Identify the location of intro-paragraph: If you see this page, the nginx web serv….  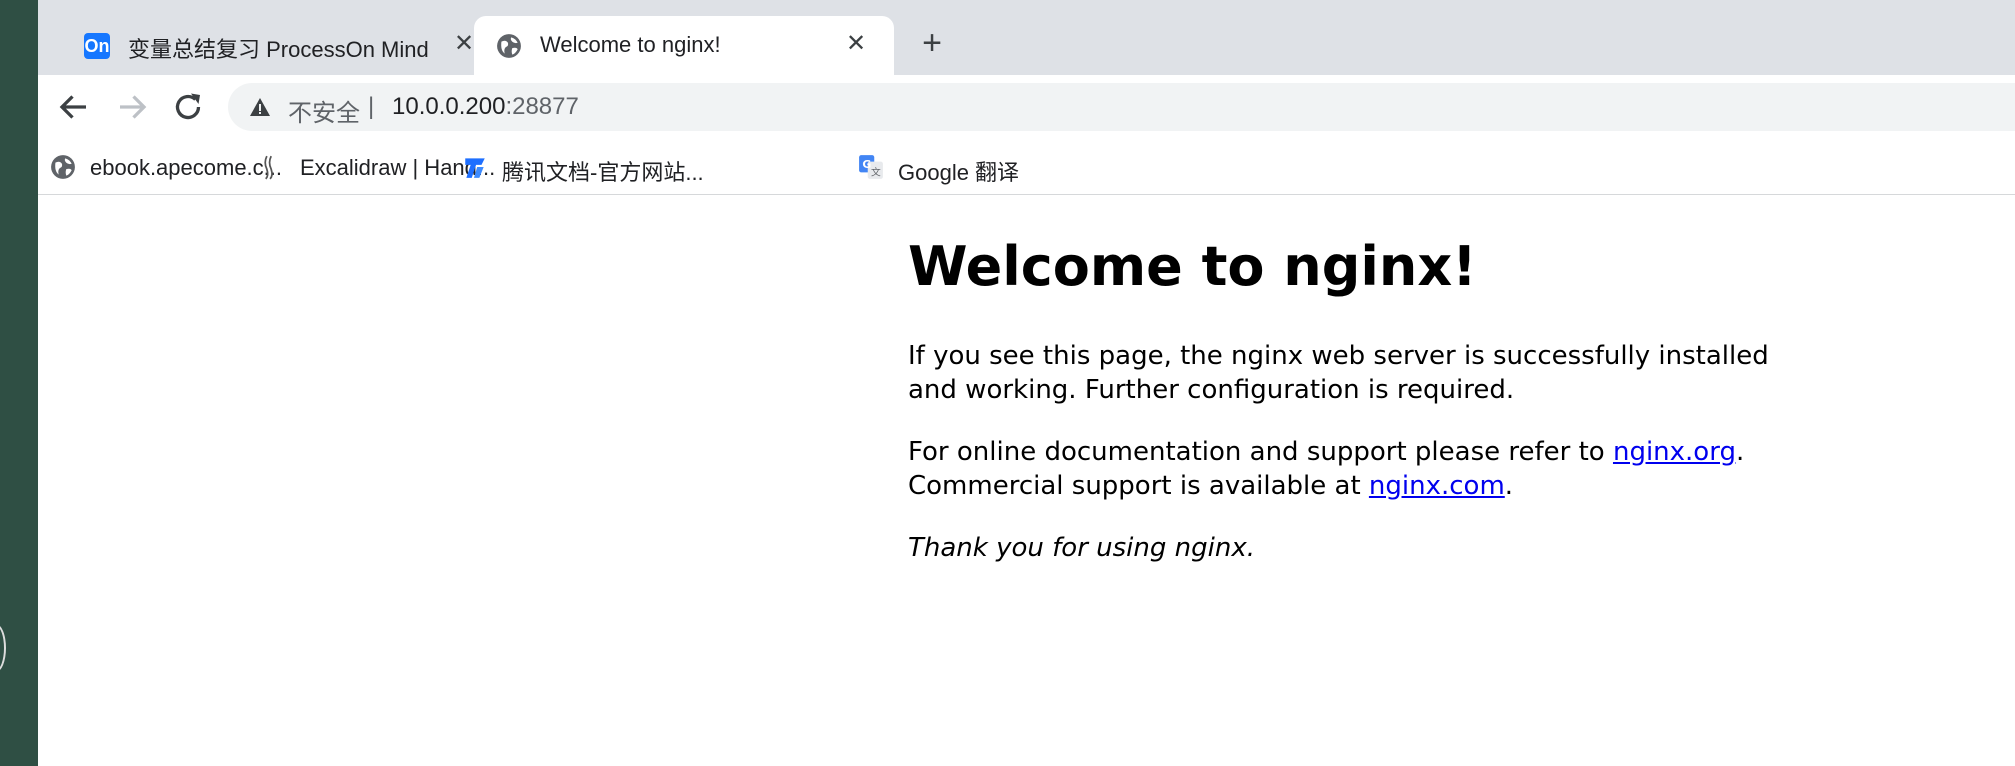
(1338, 373).